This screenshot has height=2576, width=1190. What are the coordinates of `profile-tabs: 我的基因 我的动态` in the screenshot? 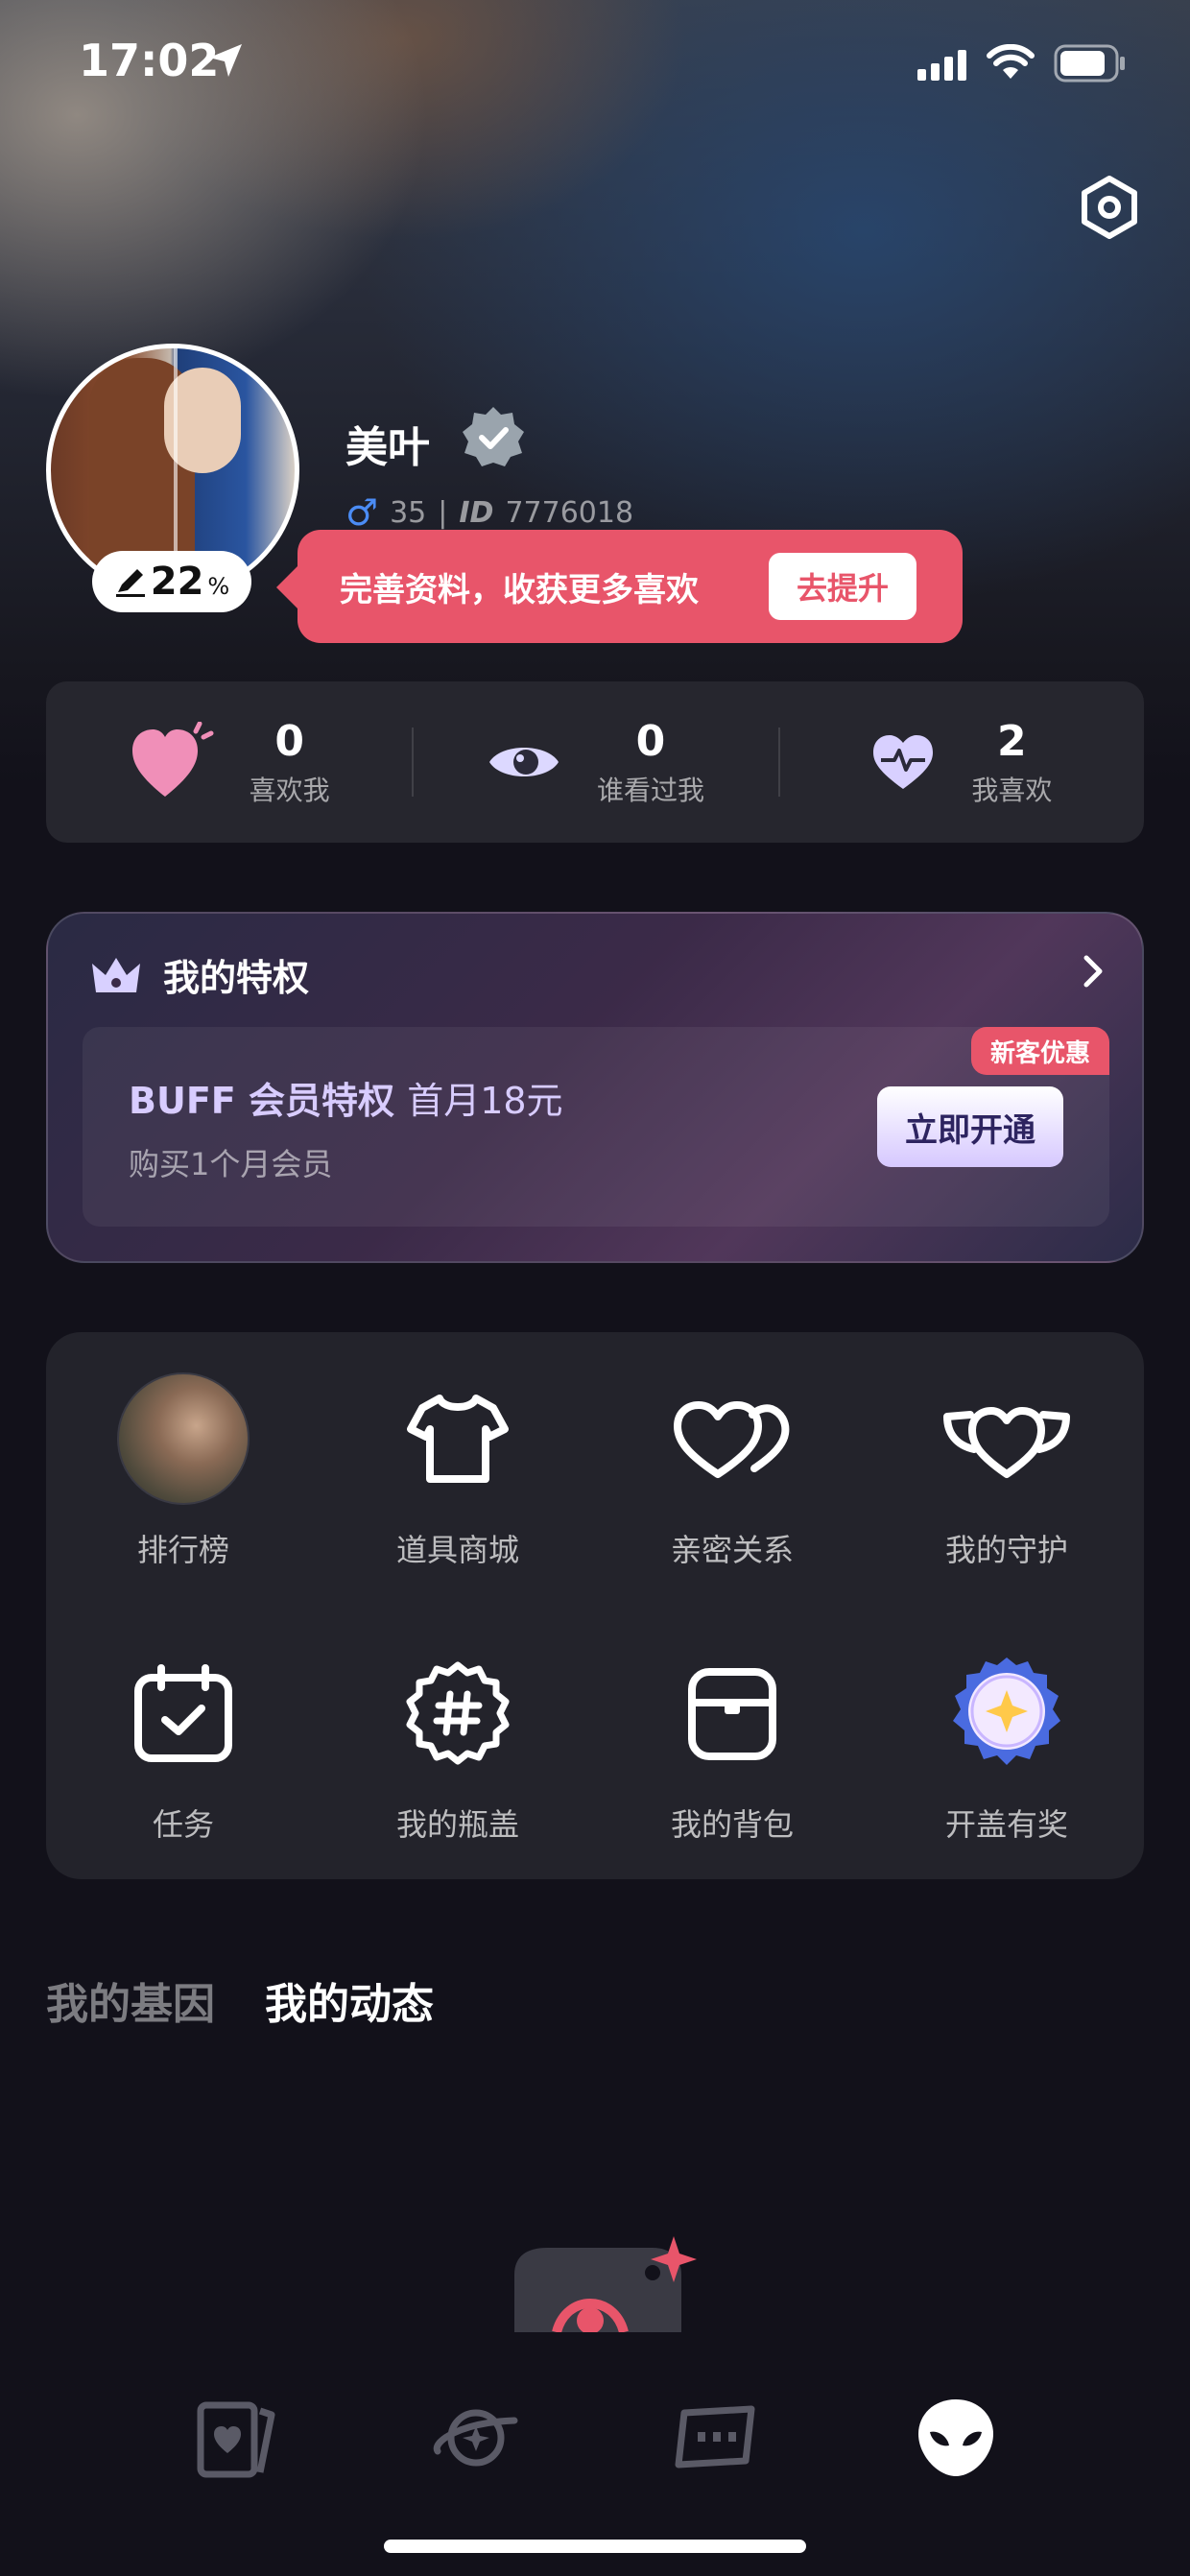 It's located at (240, 2000).